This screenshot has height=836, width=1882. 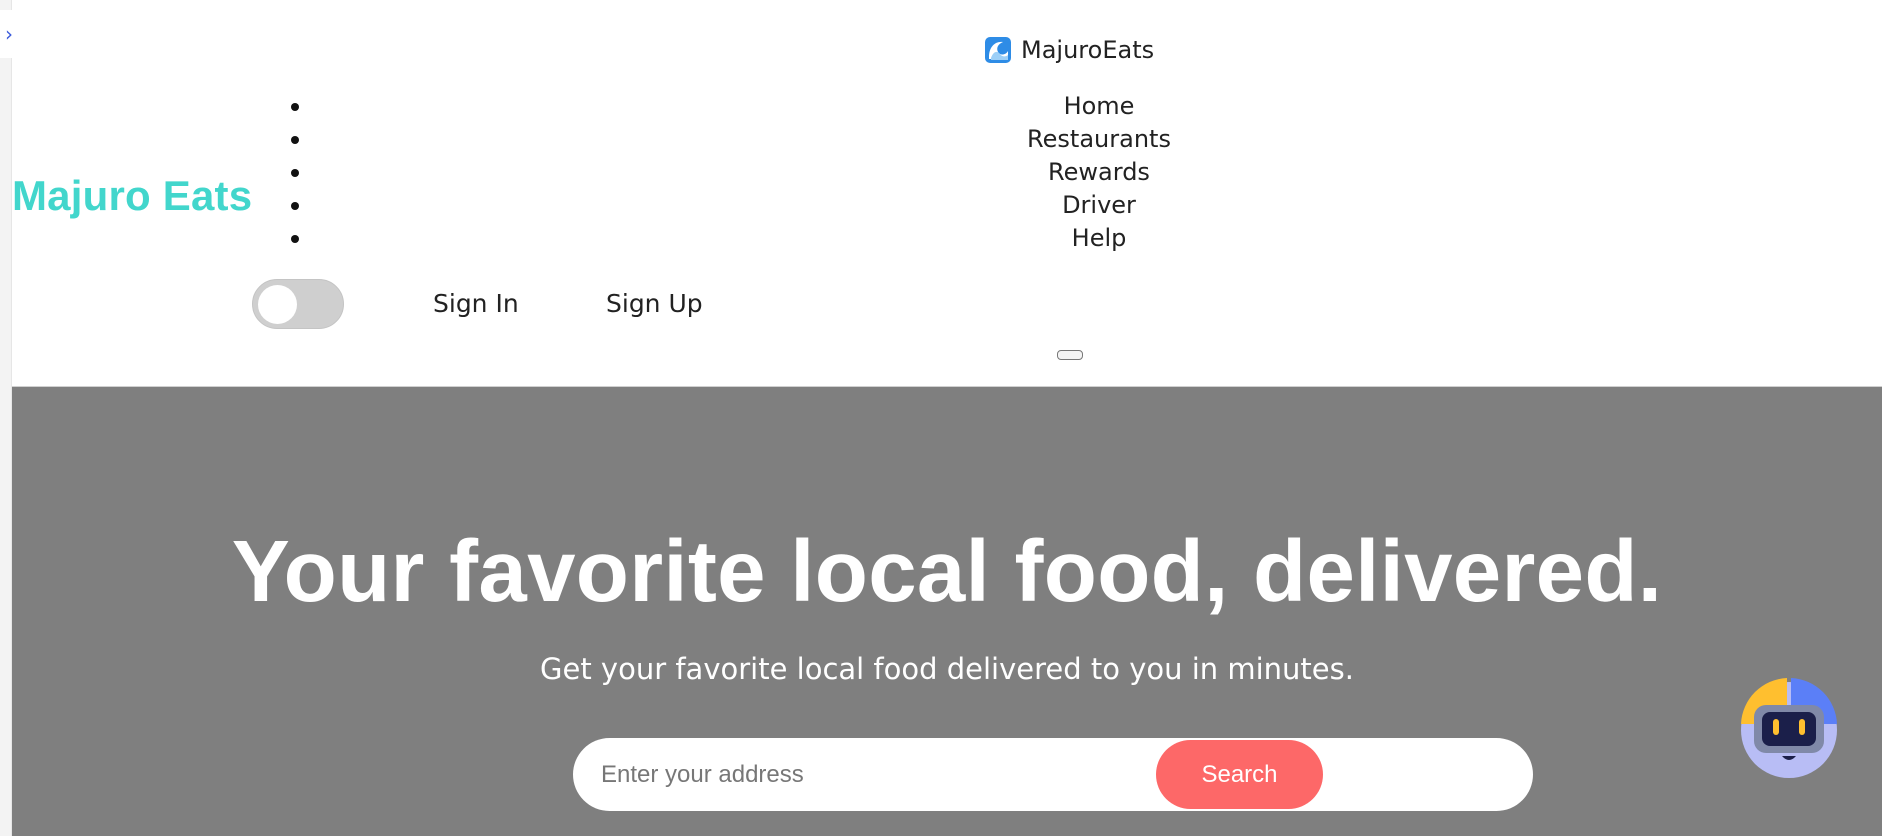 I want to click on hero-title: Your favorite local food, delivered., so click(x=947, y=571).